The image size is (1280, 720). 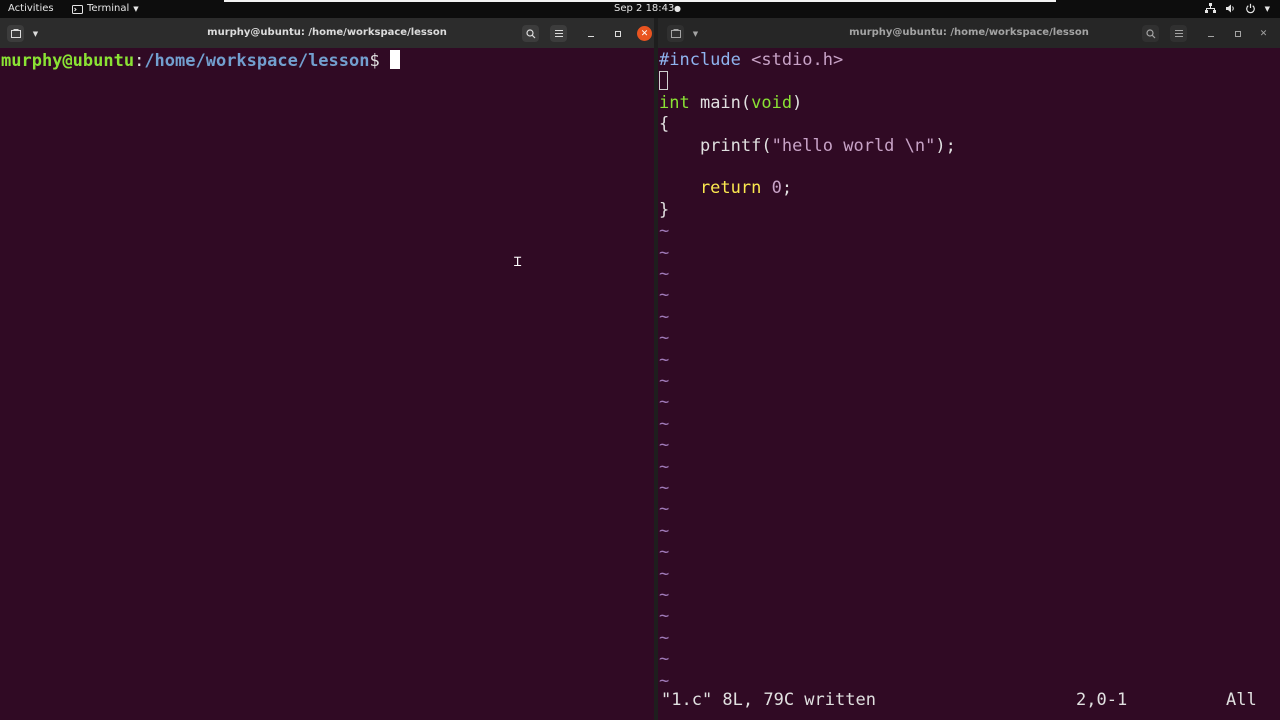 What do you see at coordinates (700, 60) in the screenshot?
I see `preprocessor-directive: #include` at bounding box center [700, 60].